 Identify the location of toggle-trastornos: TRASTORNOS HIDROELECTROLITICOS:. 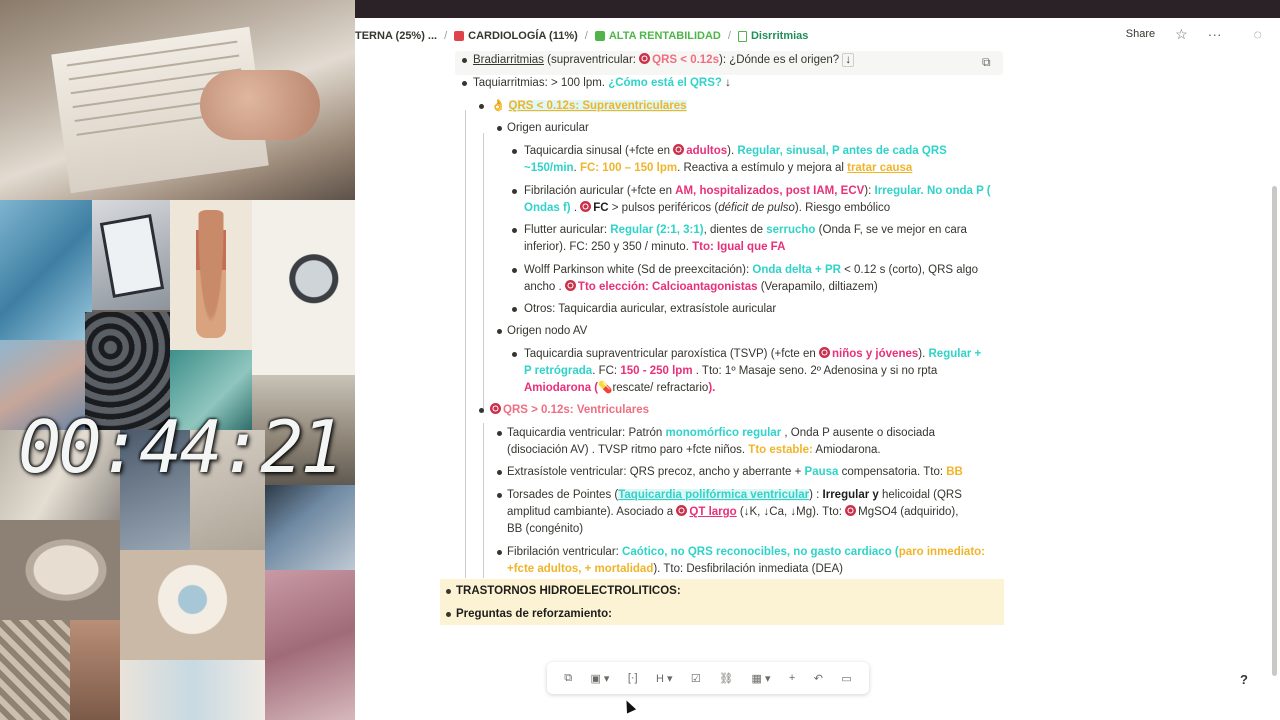
(568, 591).